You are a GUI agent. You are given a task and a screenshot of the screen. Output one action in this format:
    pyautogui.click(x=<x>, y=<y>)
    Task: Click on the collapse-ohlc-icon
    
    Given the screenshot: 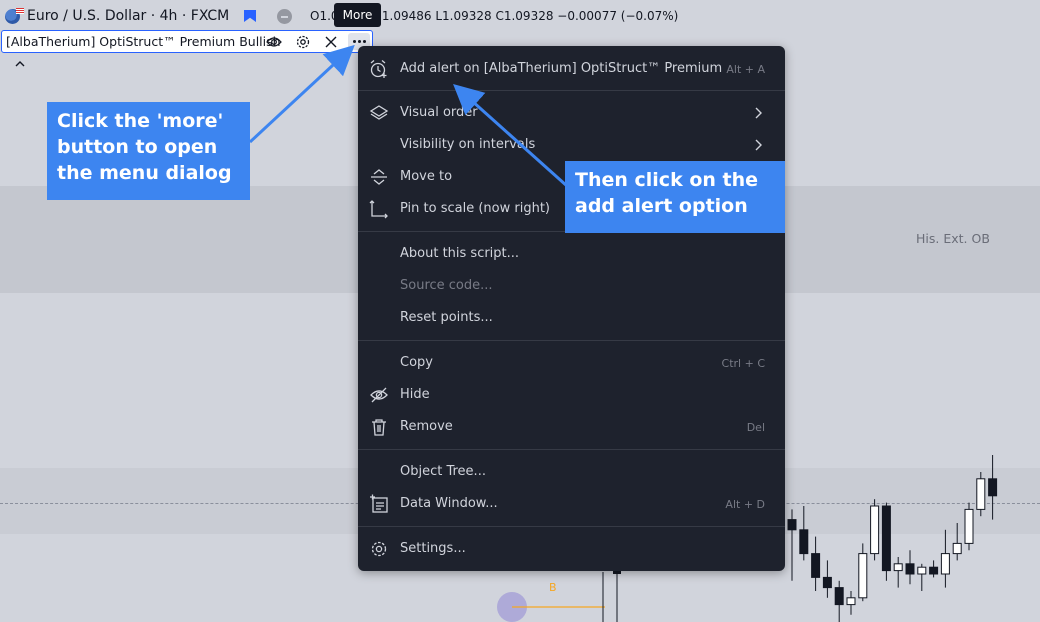 What is the action you would take?
    pyautogui.click(x=284, y=16)
    